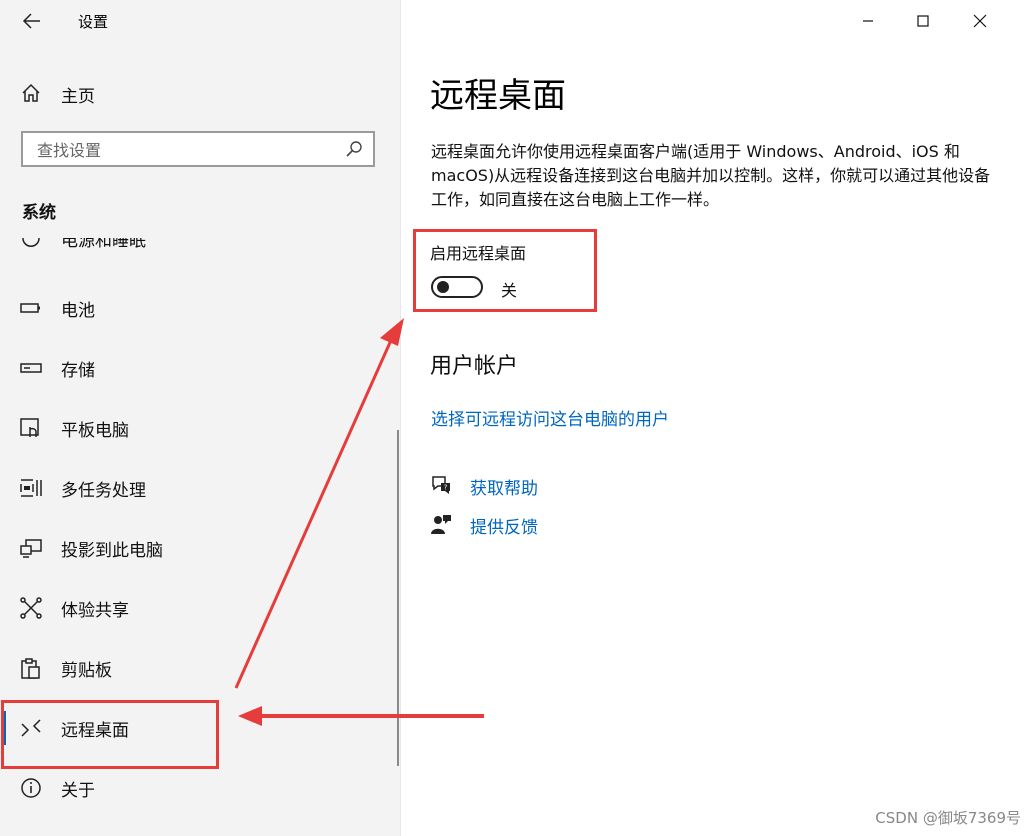 The image size is (1035, 836). I want to click on tablet-icon, so click(29, 427).